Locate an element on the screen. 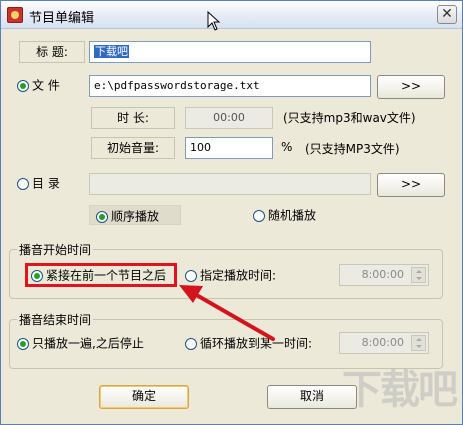  mouse-cursor-icon is located at coordinates (214, 21).